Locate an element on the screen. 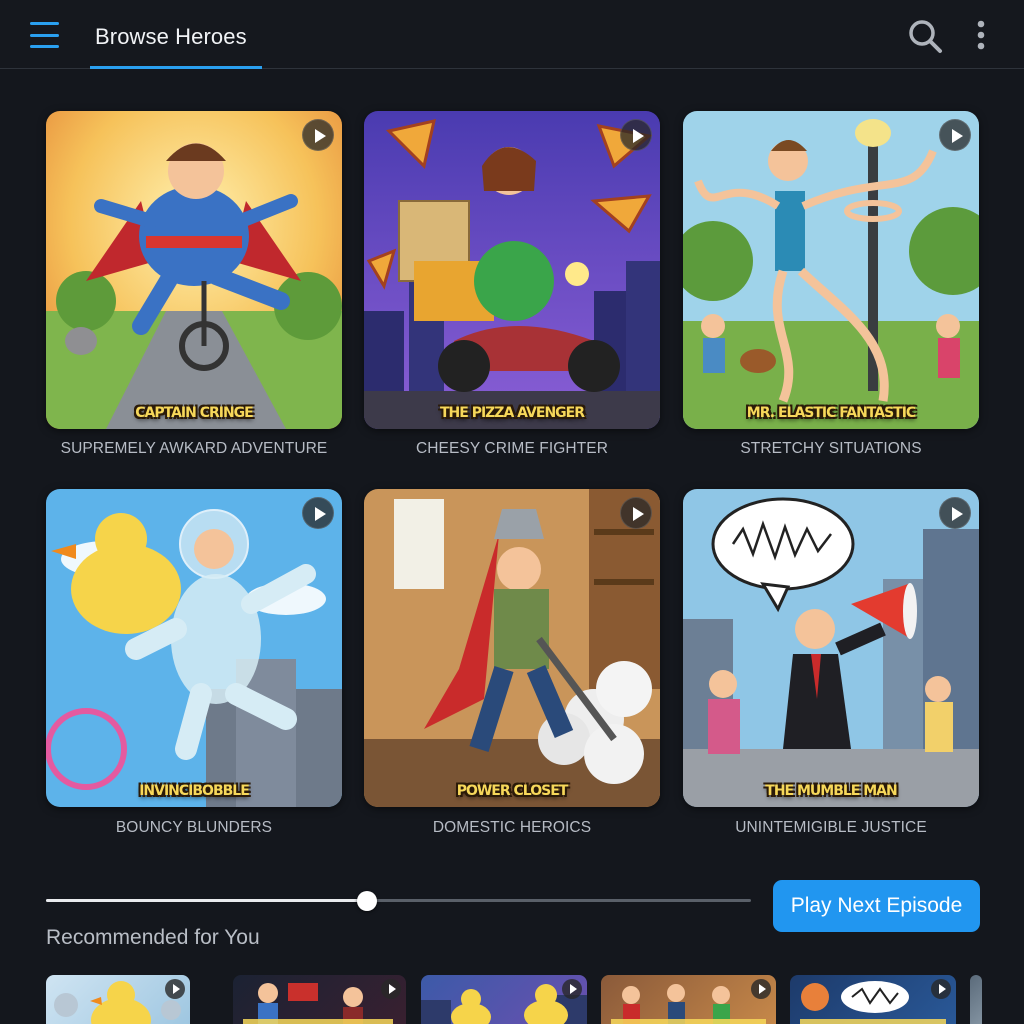 The image size is (1024, 1024). recommended-section-title: Recommended for You is located at coordinates (153, 937).